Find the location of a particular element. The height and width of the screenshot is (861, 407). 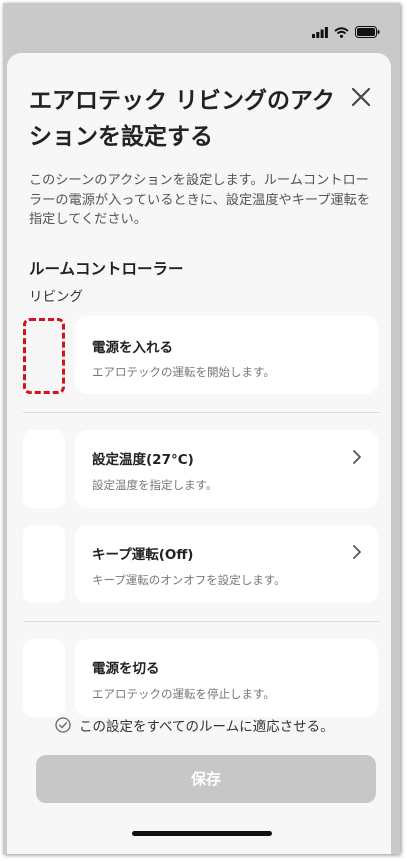

action-subtitle: 設定温度を指定します。 is located at coordinates (155, 485).